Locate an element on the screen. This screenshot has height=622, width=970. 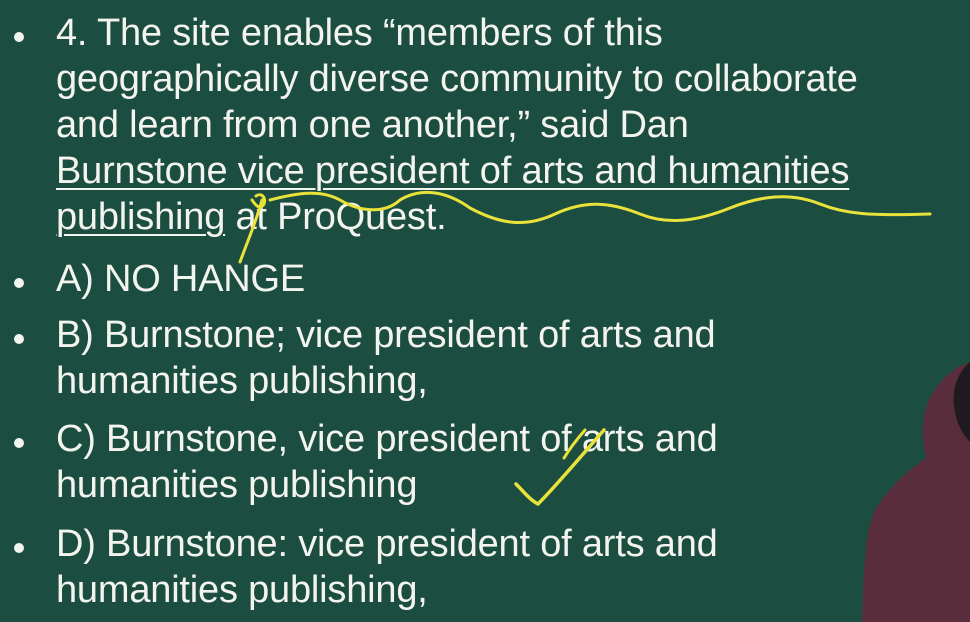
option-b-line-2: humanities publishing, is located at coordinates (242, 381).